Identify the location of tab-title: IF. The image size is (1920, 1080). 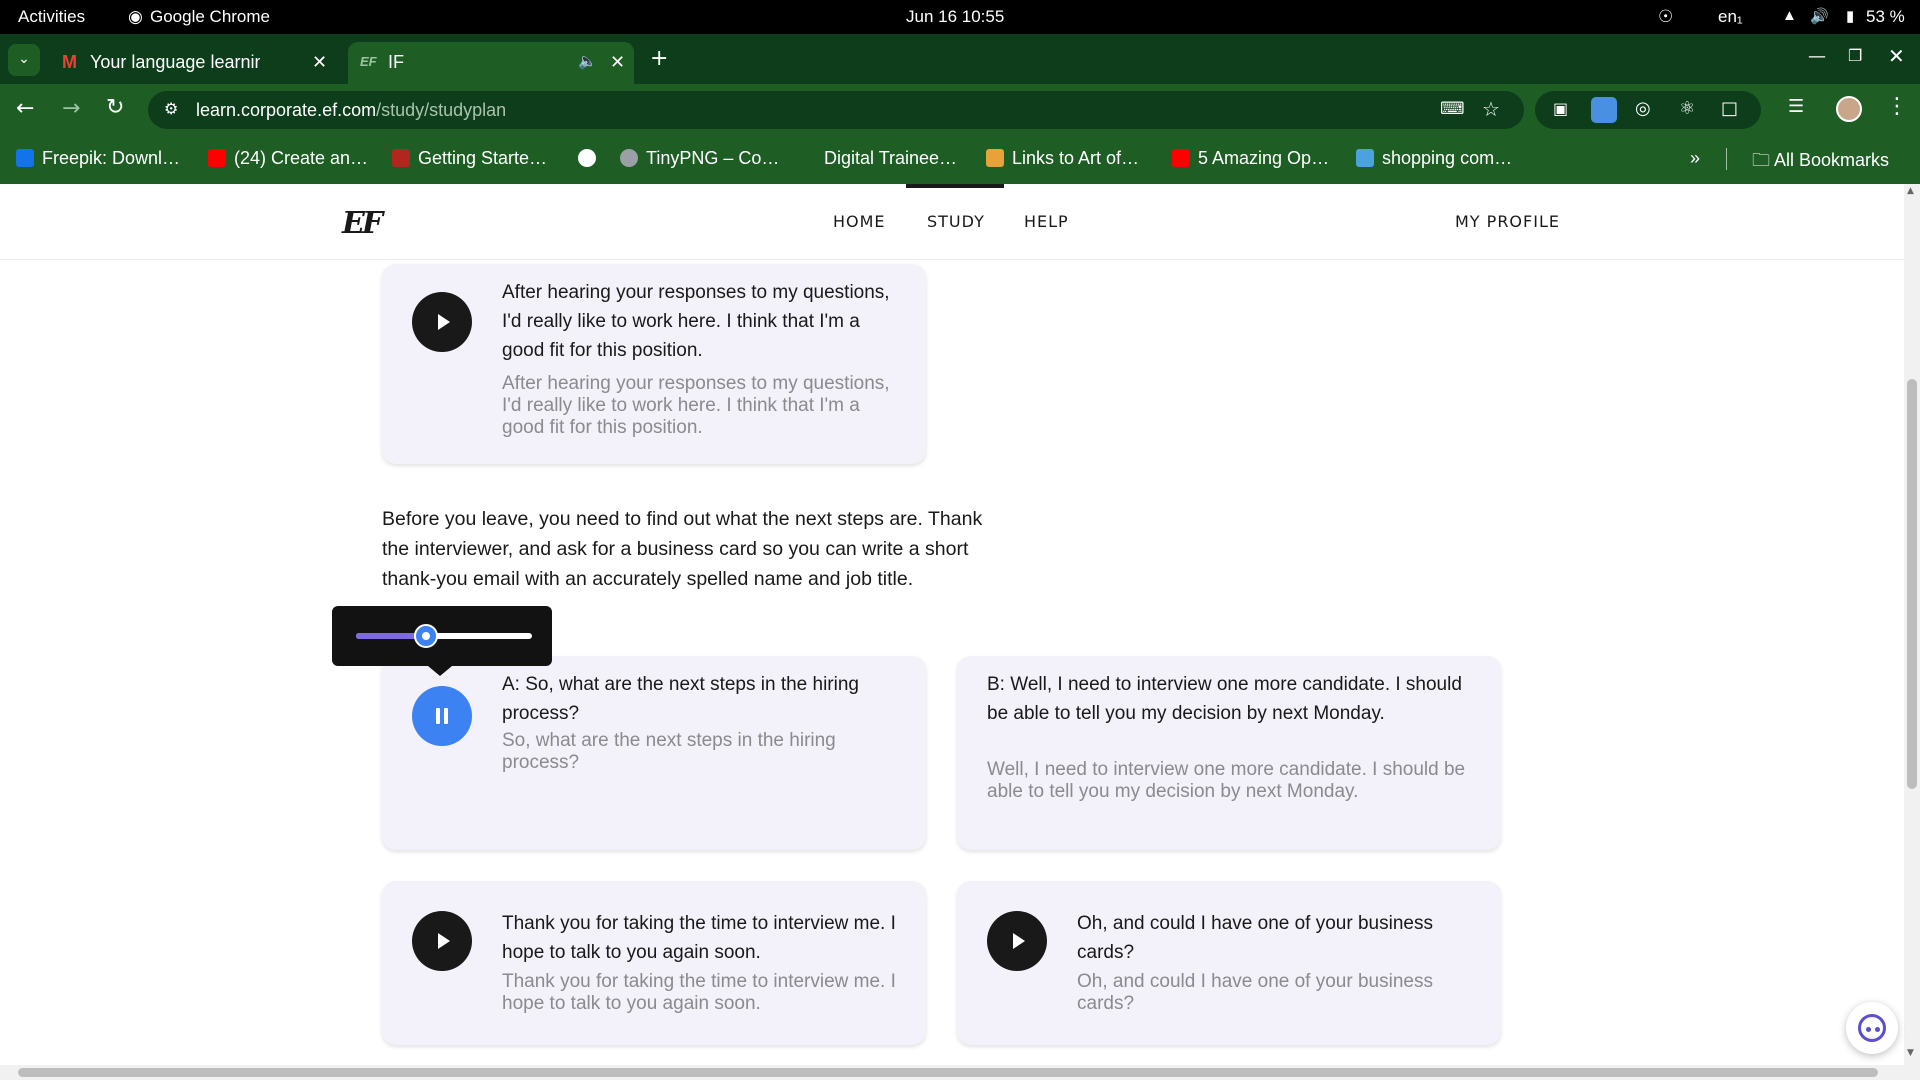
(396, 62).